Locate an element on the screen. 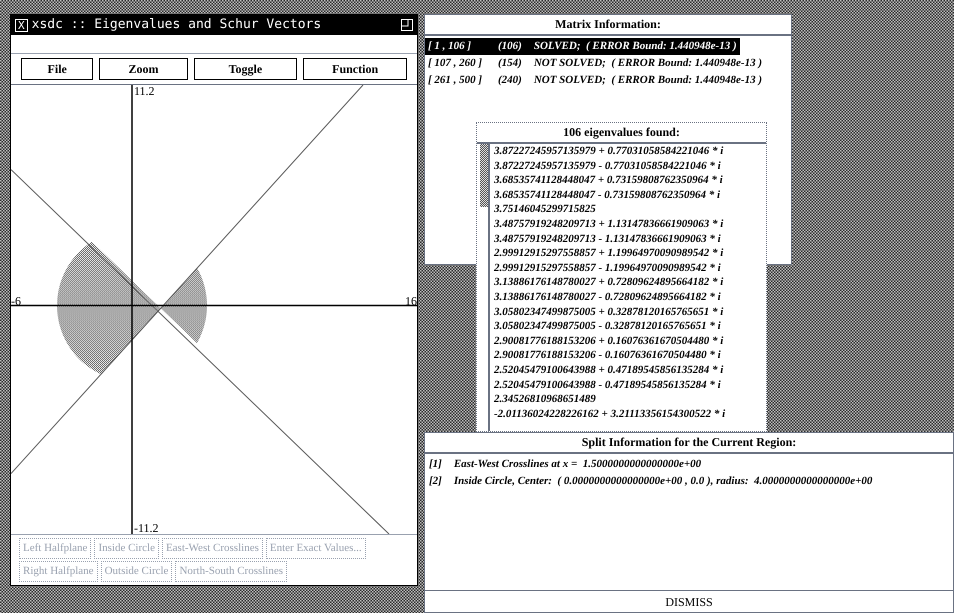  eigenvalue-item: 3.87227245957135979 + 0.77031058584221046 * i is located at coordinates (610, 151).